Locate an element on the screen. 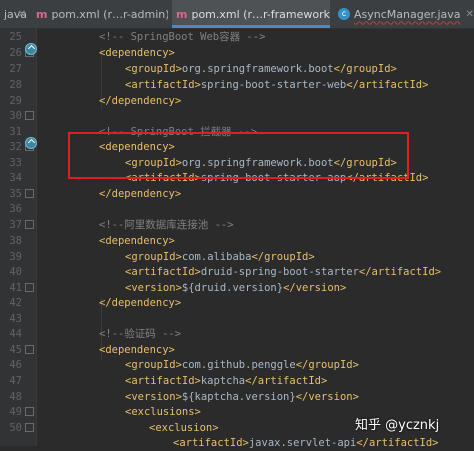 The height and width of the screenshot is (451, 474). code-line-35: </dependency> is located at coordinates (140, 194).